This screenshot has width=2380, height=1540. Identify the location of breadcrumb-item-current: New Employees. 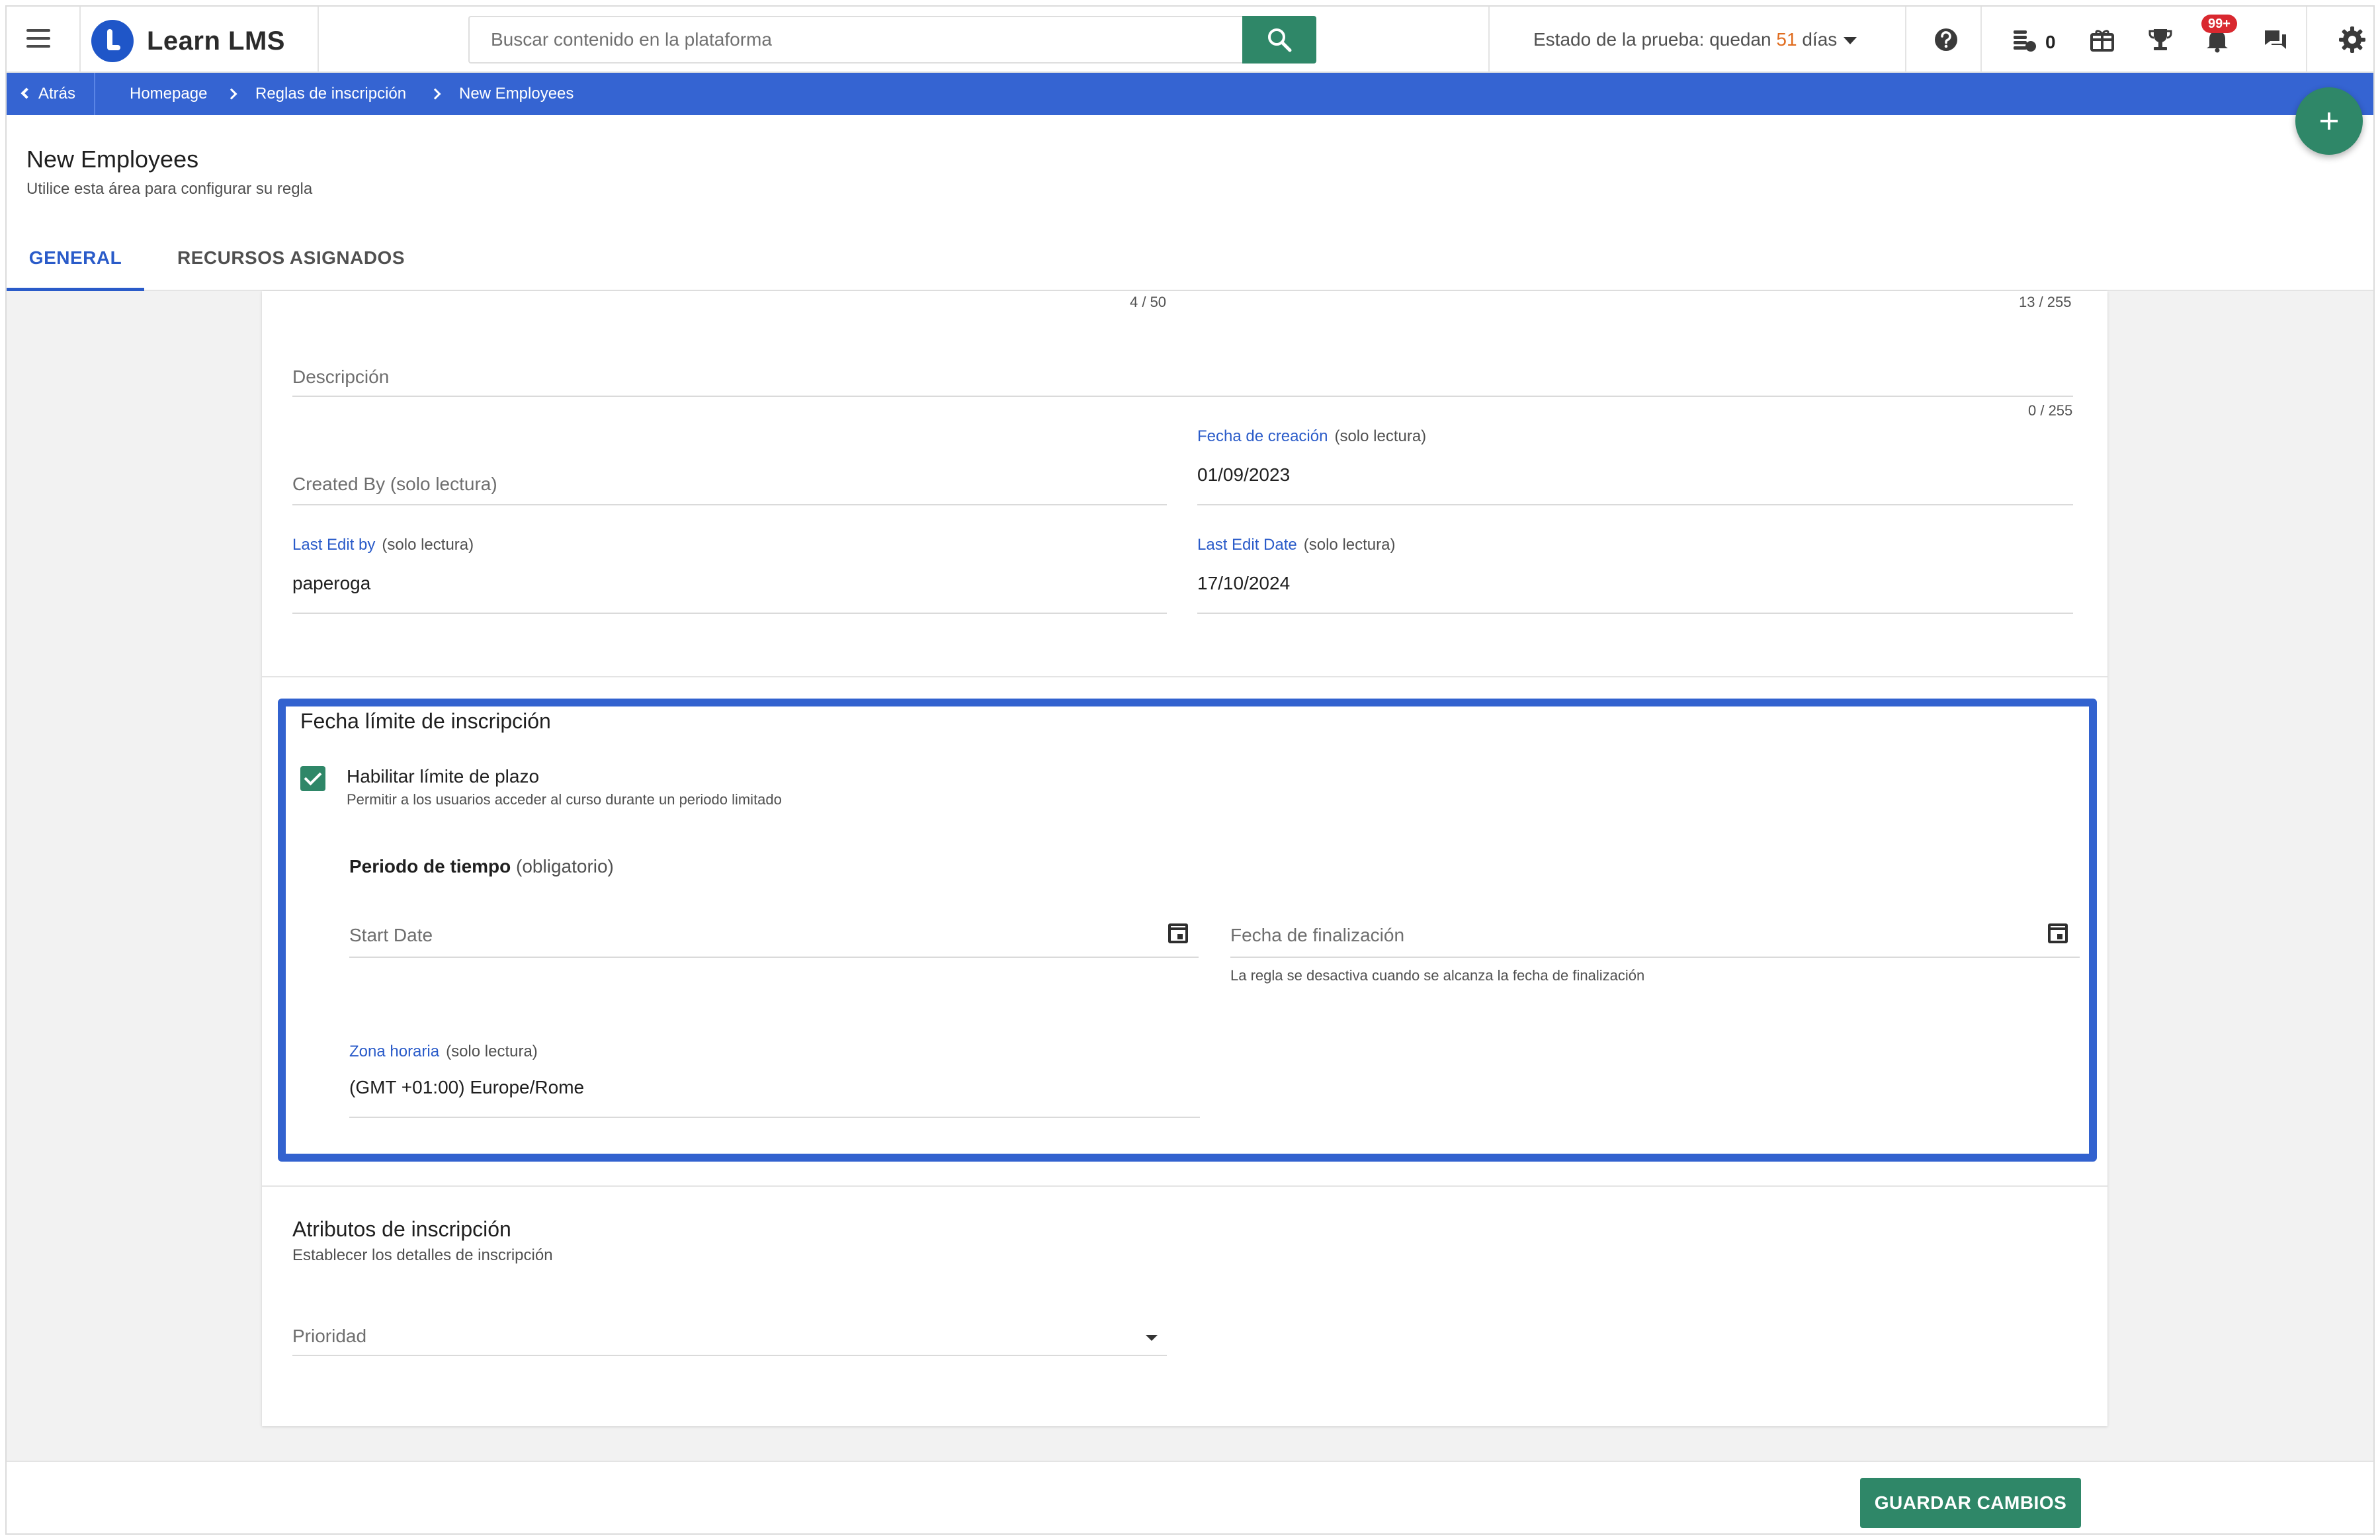
(516, 94).